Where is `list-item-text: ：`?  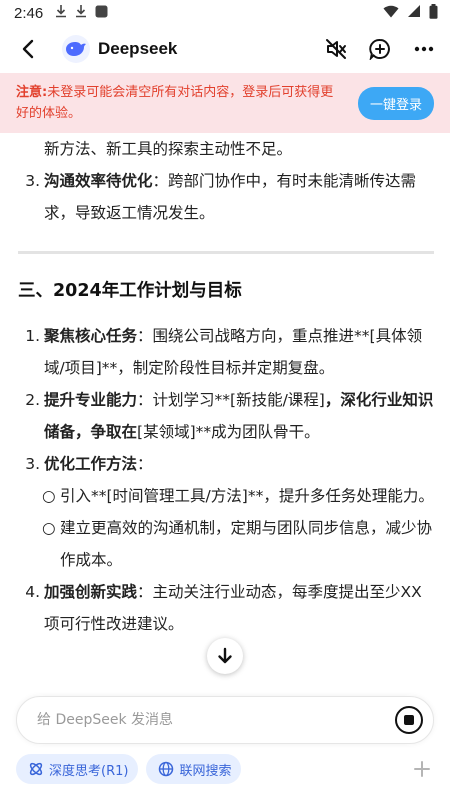 list-item-text: ： is located at coordinates (145, 464).